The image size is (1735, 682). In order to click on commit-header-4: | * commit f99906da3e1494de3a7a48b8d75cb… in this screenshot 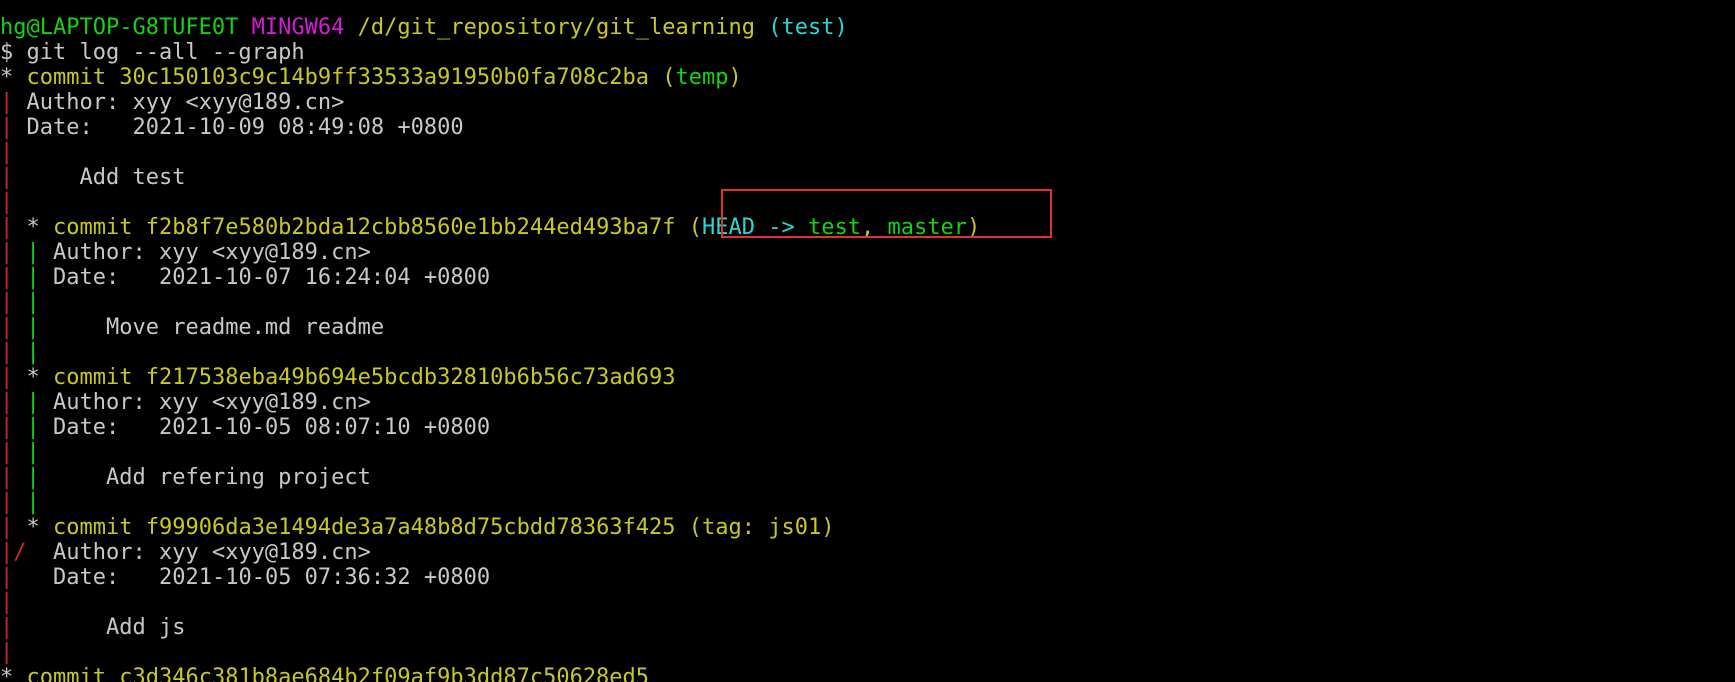, I will do `click(417, 527)`.